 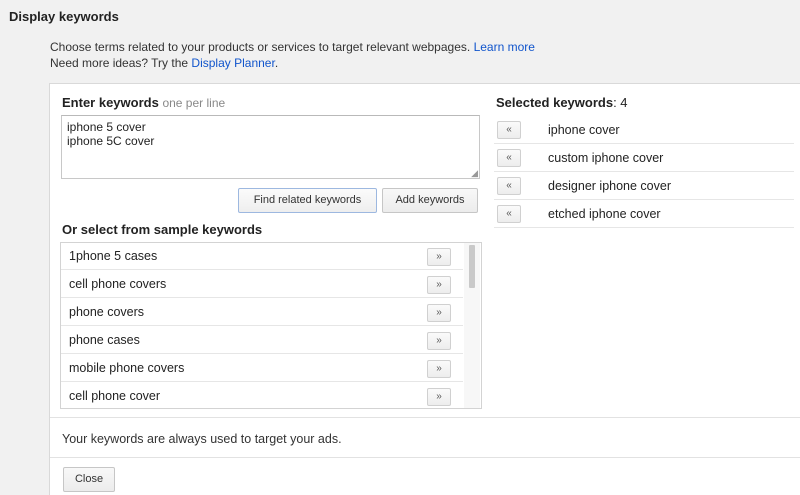 I want to click on selected-keyword-text: designer iphone cover, so click(x=609, y=186).